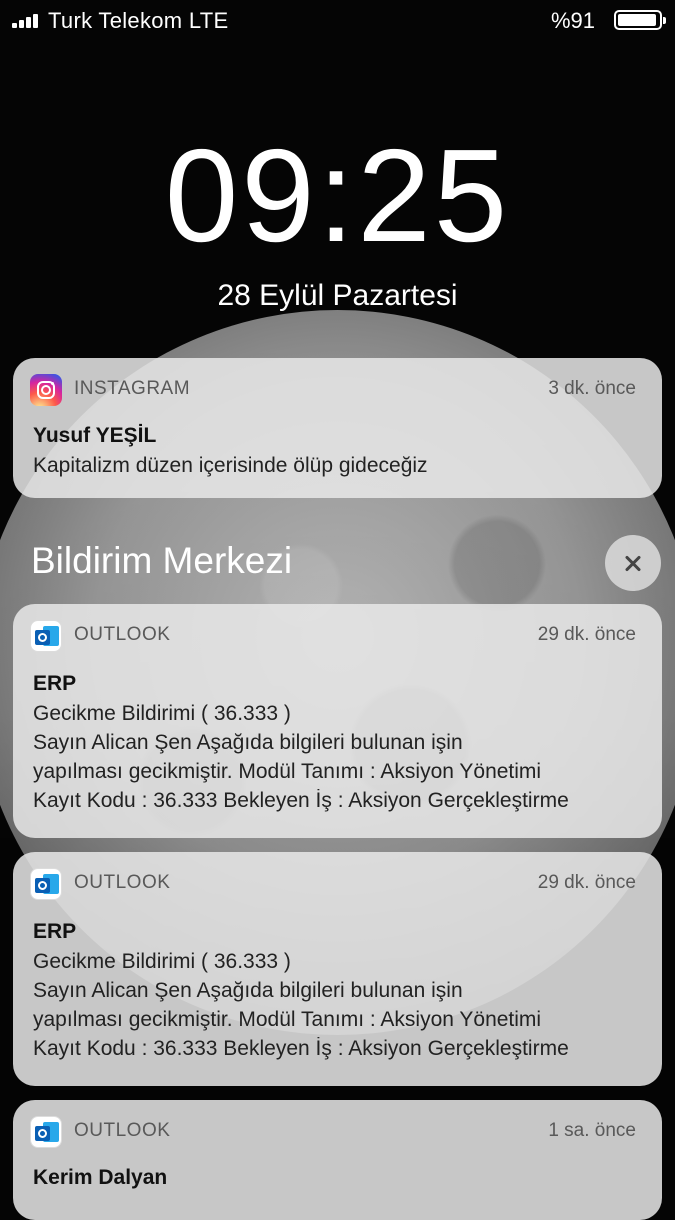  What do you see at coordinates (46, 390) in the screenshot?
I see `instagram-icon` at bounding box center [46, 390].